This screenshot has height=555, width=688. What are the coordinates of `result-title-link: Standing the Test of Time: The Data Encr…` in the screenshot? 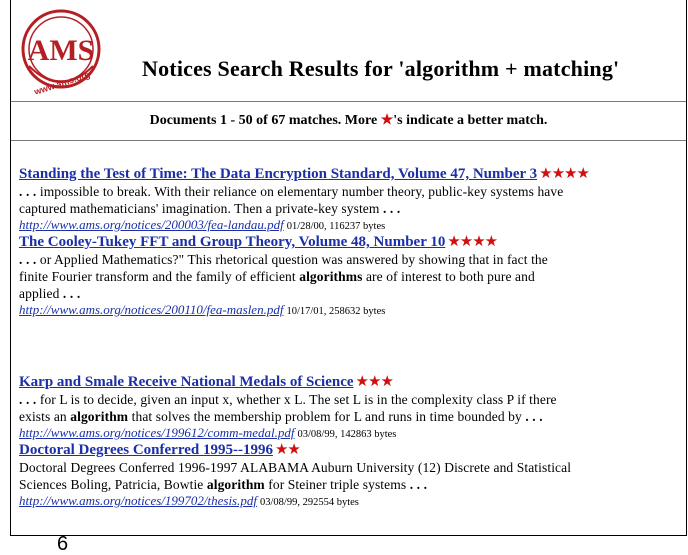 It's located at (278, 174).